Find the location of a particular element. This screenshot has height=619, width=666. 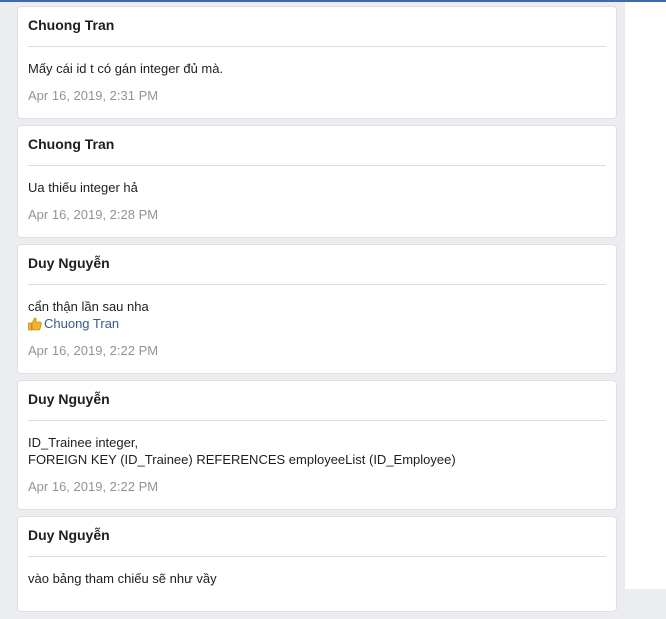

message-text: cẩn thận lần sau nha Chuong Tran is located at coordinates (317, 308).